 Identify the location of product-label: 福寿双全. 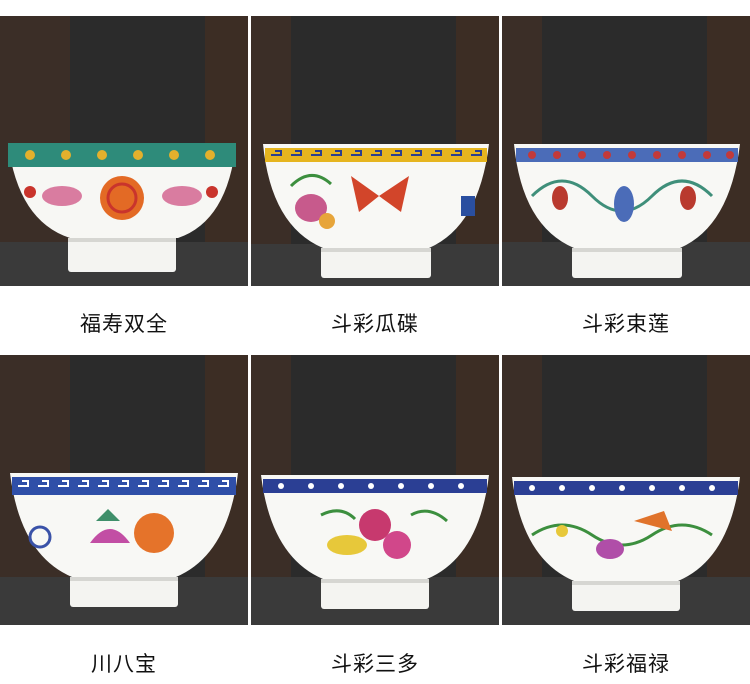
(124, 324).